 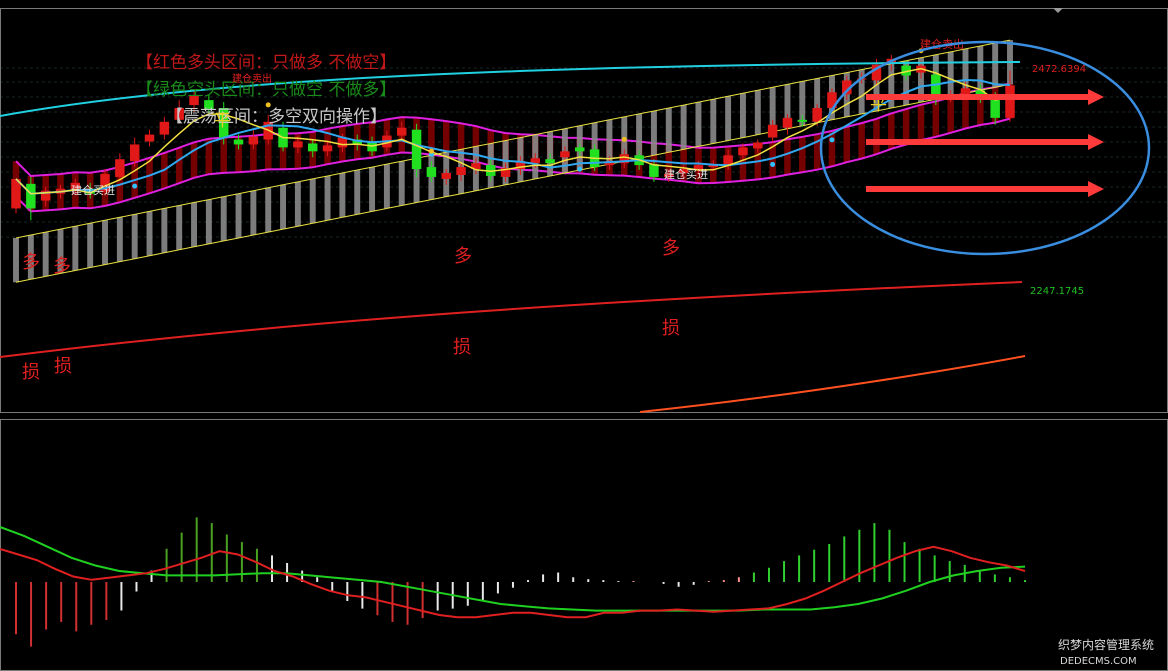 What do you see at coordinates (1106, 644) in the screenshot?
I see `watermark-text: 织梦内容管理系统` at bounding box center [1106, 644].